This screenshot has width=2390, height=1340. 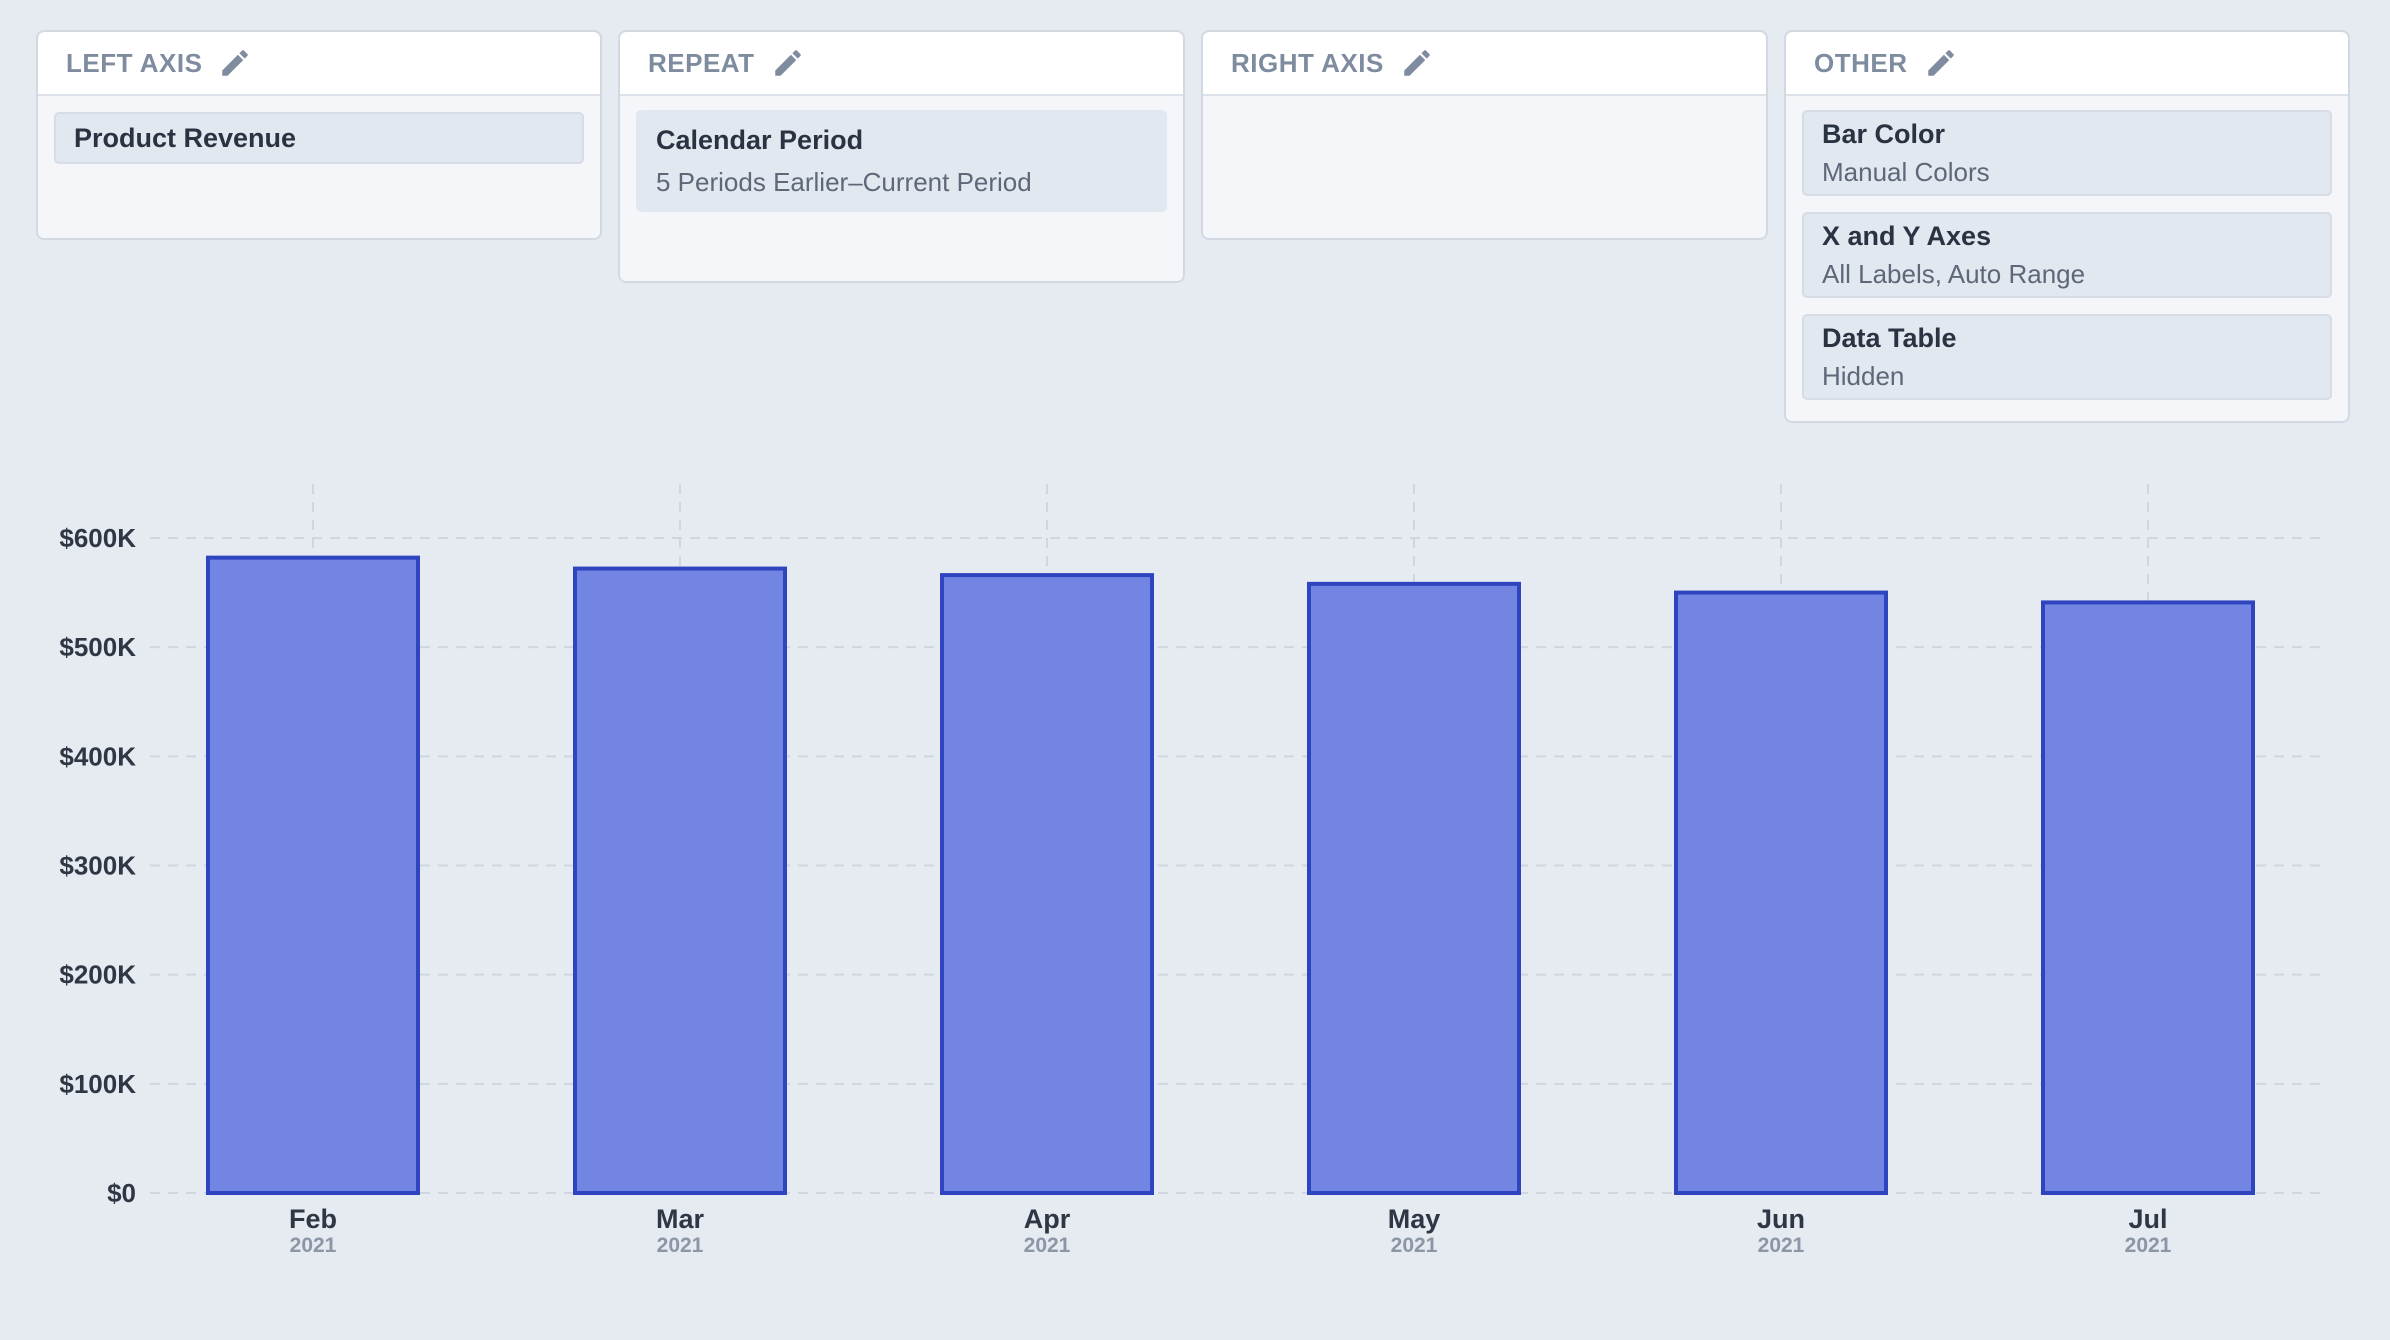 What do you see at coordinates (319, 138) in the screenshot?
I see `left-axis-item-product-revenue: Product Revenue` at bounding box center [319, 138].